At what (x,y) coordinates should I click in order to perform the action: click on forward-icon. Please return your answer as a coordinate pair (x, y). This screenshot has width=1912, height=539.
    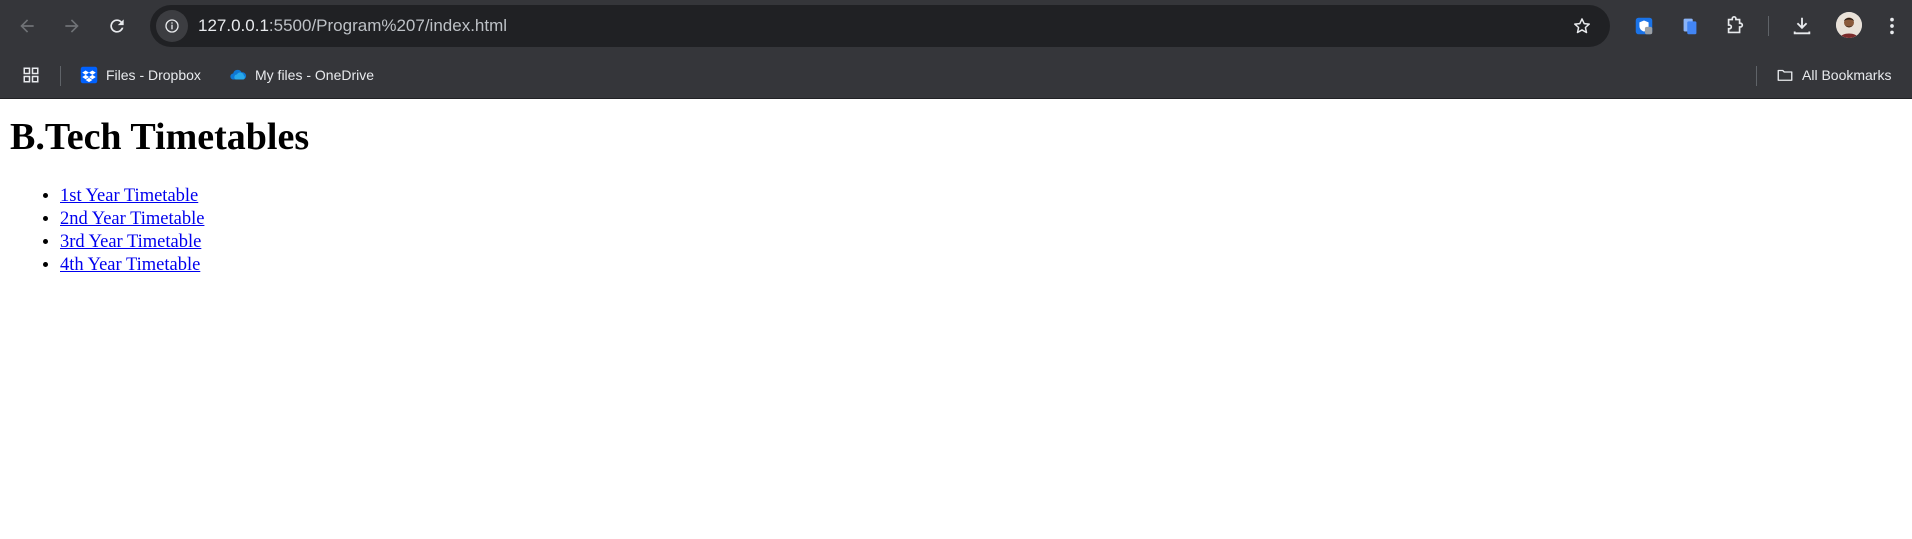
    Looking at the image, I should click on (72, 26).